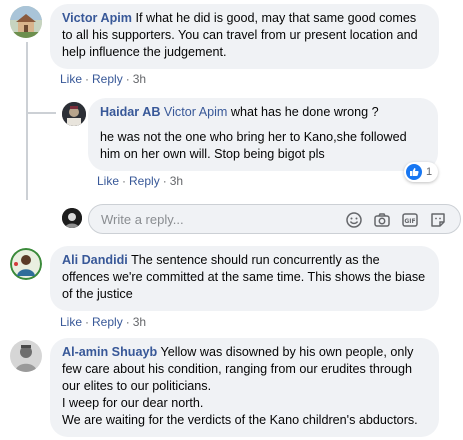 This screenshot has height=440, width=463. What do you see at coordinates (414, 172) in the screenshot?
I see `like-reaction-icon` at bounding box center [414, 172].